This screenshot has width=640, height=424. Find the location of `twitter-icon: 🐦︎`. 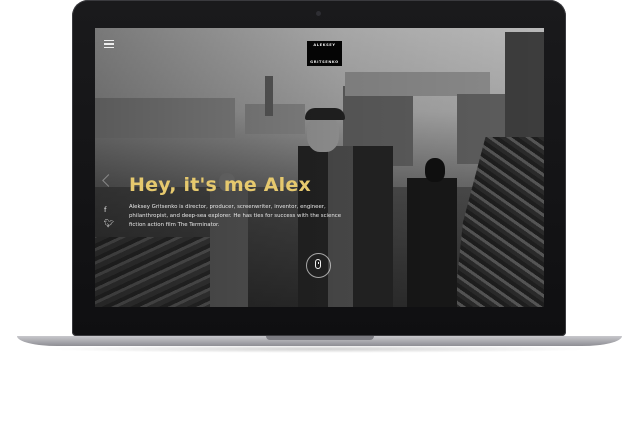

twitter-icon: 🐦︎ is located at coordinates (109, 224).